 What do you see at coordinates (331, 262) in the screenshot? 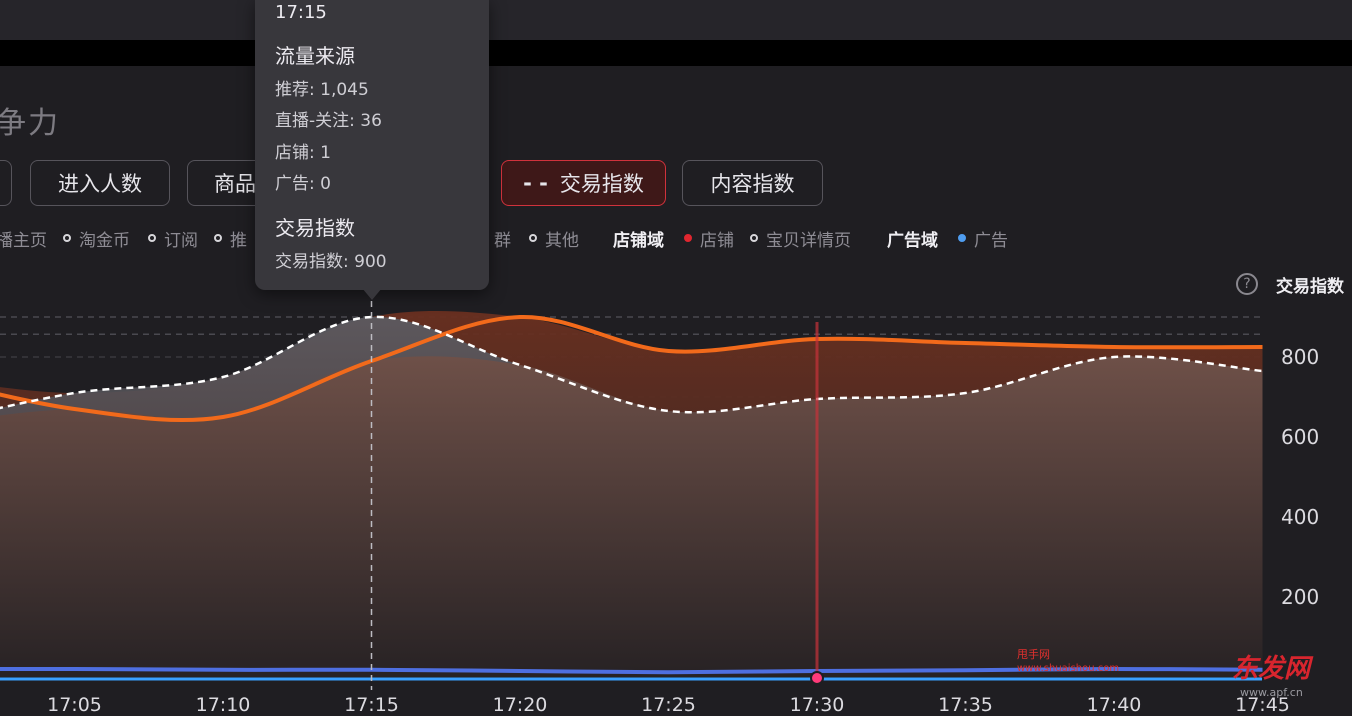
I see `tooltip-row: 交易指数: 900` at bounding box center [331, 262].